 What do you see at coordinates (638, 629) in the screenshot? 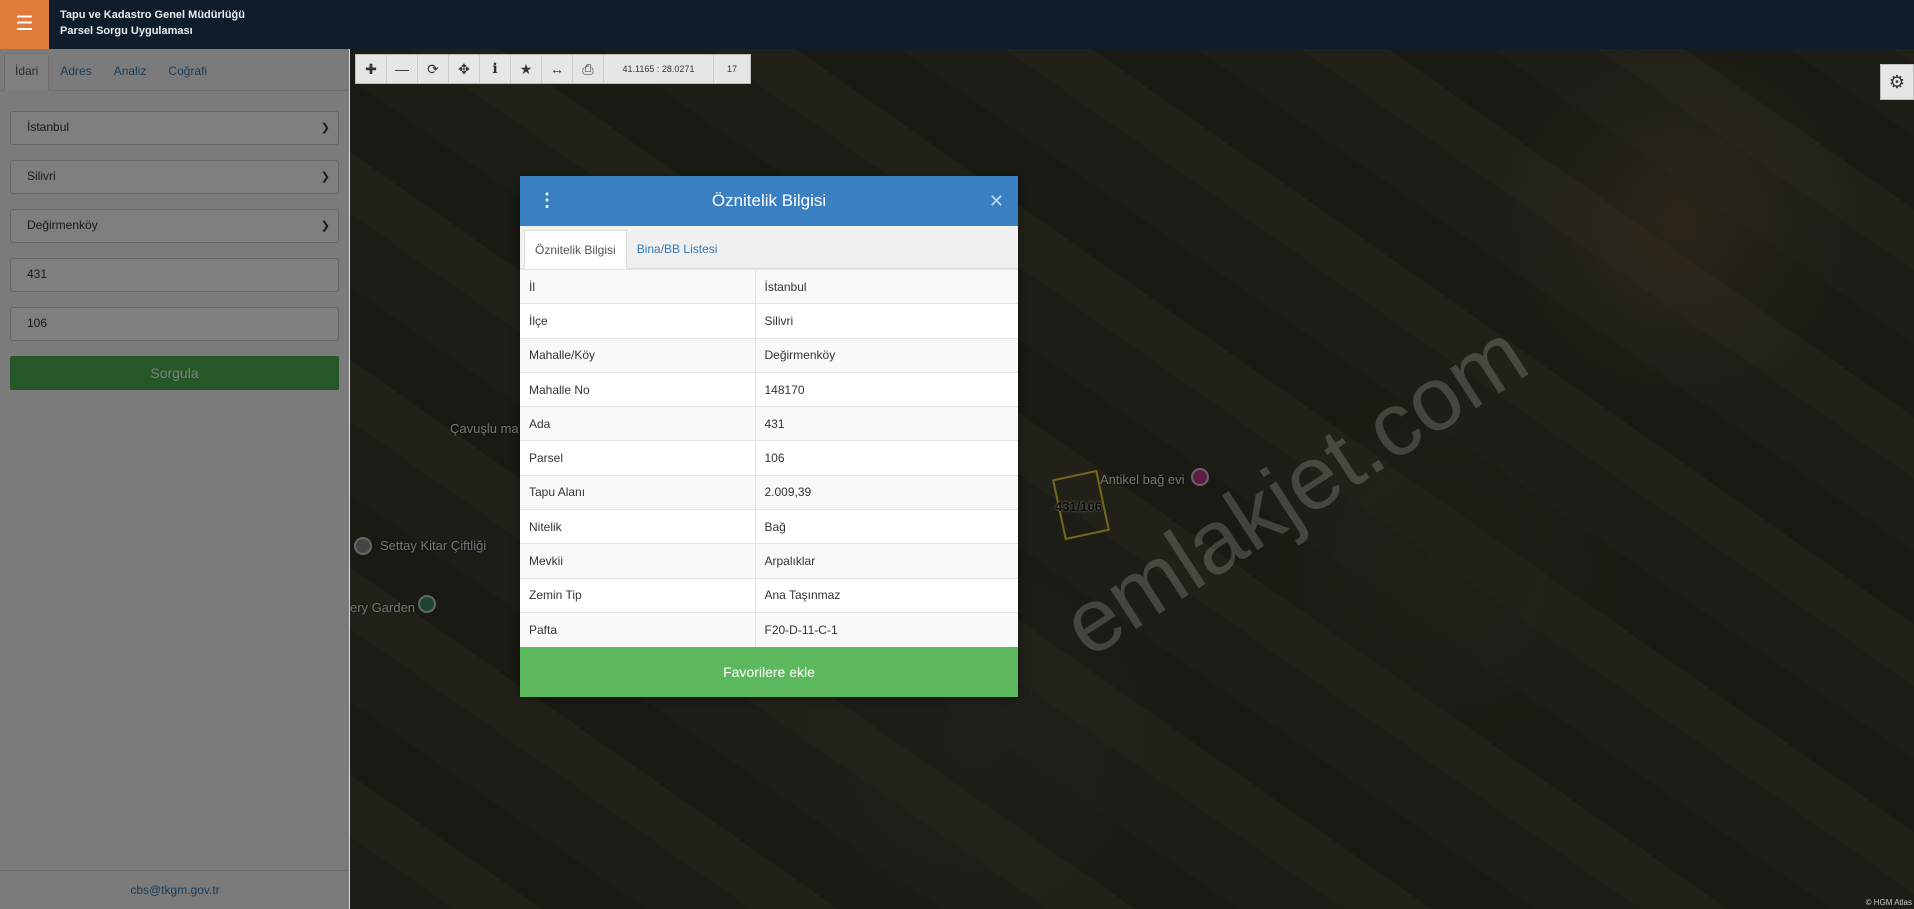
I see `attr-key: Pafta` at bounding box center [638, 629].